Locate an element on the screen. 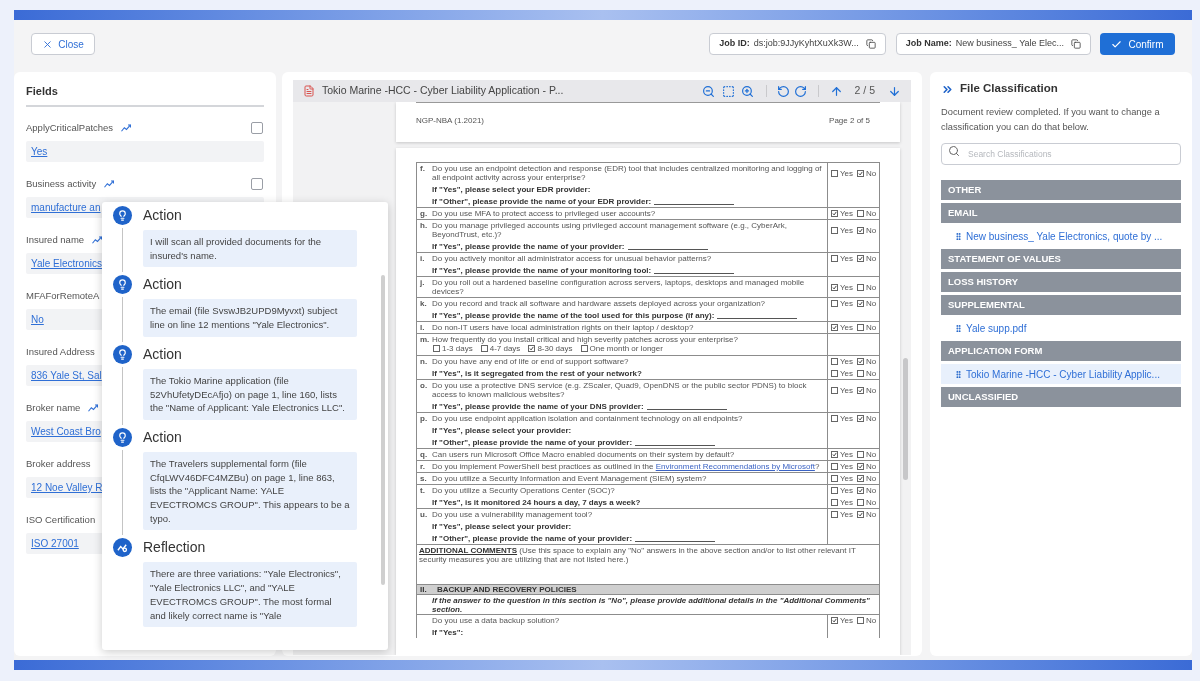 This screenshot has height=681, width=1200. question-text: Do you have any end of life or end of support software? is located at coordinates (531, 361).